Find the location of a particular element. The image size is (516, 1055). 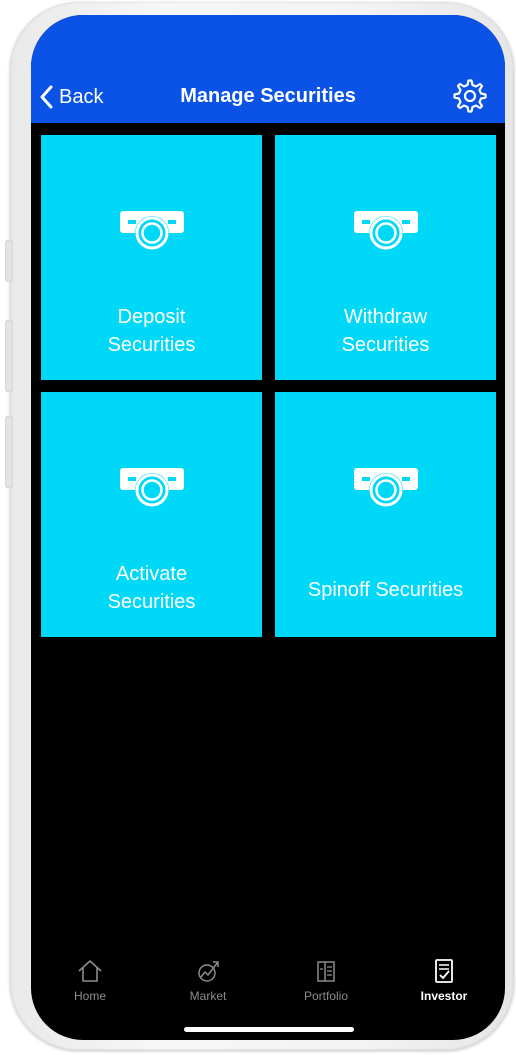

home-icon is located at coordinates (90, 971).